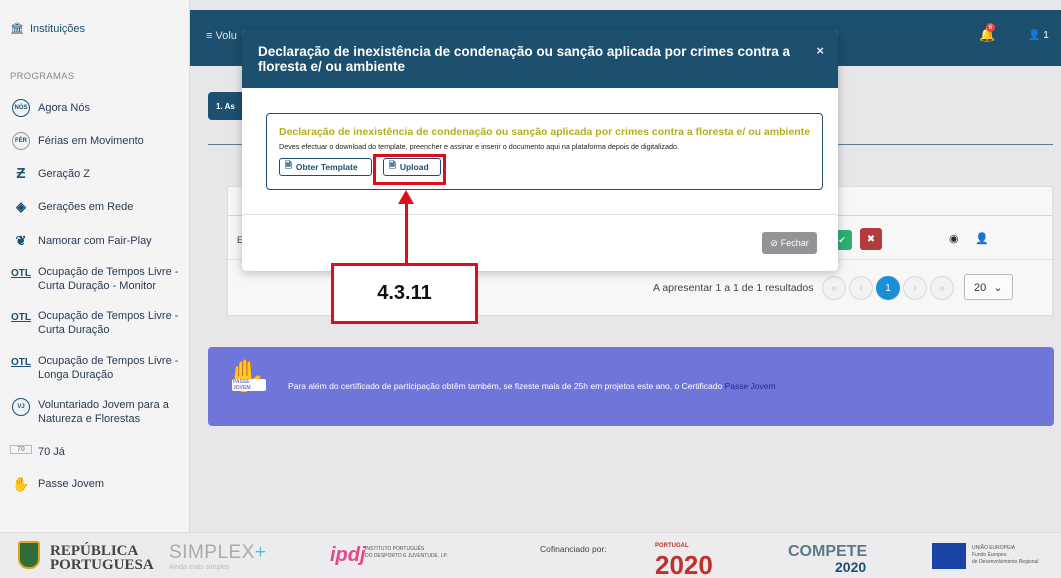  What do you see at coordinates (50, 108) in the screenshot?
I see `sidebar-item-agora-nos: NÓS Agora Nós` at bounding box center [50, 108].